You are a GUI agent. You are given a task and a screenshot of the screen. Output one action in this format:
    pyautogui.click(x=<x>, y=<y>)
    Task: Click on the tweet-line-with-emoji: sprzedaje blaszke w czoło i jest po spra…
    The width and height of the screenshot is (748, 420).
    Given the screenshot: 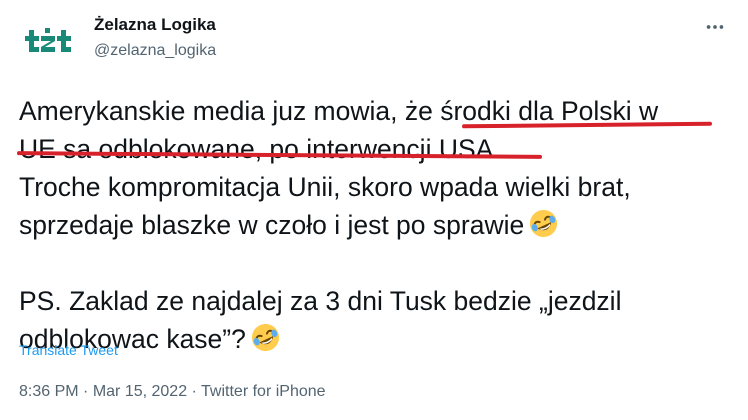 What is the action you would take?
    pyautogui.click(x=376, y=225)
    